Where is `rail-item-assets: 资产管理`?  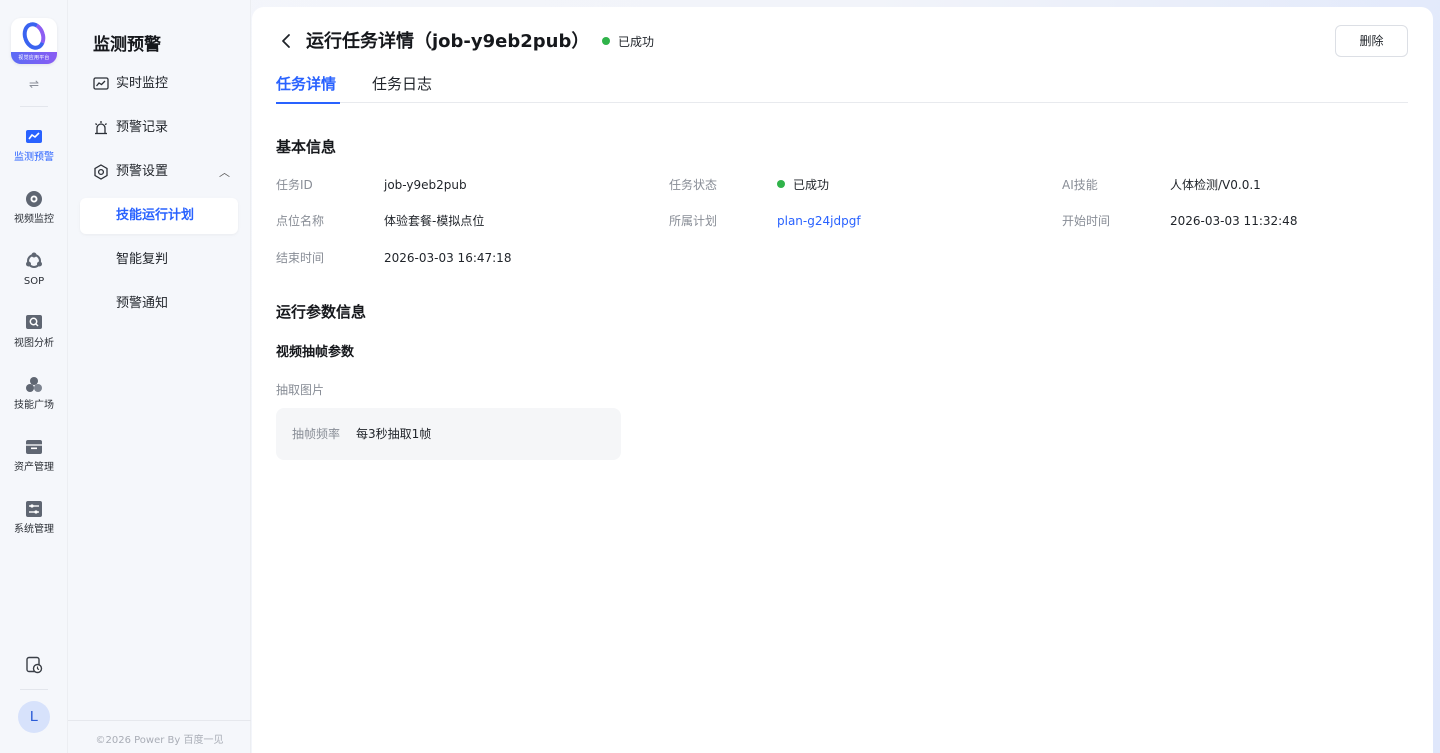 rail-item-assets: 资产管理 is located at coordinates (34, 460).